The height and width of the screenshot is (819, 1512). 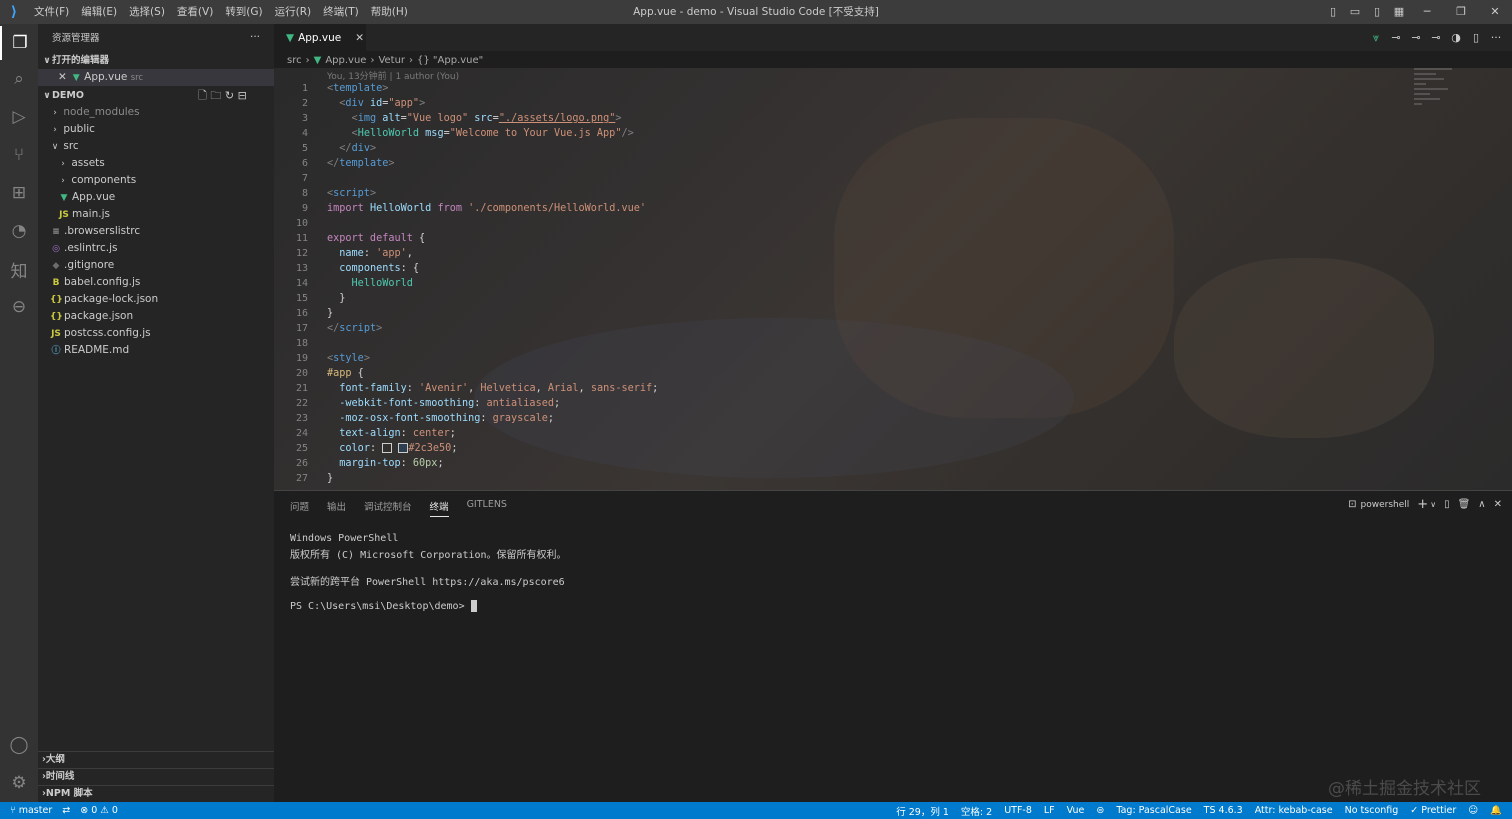 What do you see at coordinates (1153, 810) in the screenshot?
I see `tag-casing: Tag: PascalCase` at bounding box center [1153, 810].